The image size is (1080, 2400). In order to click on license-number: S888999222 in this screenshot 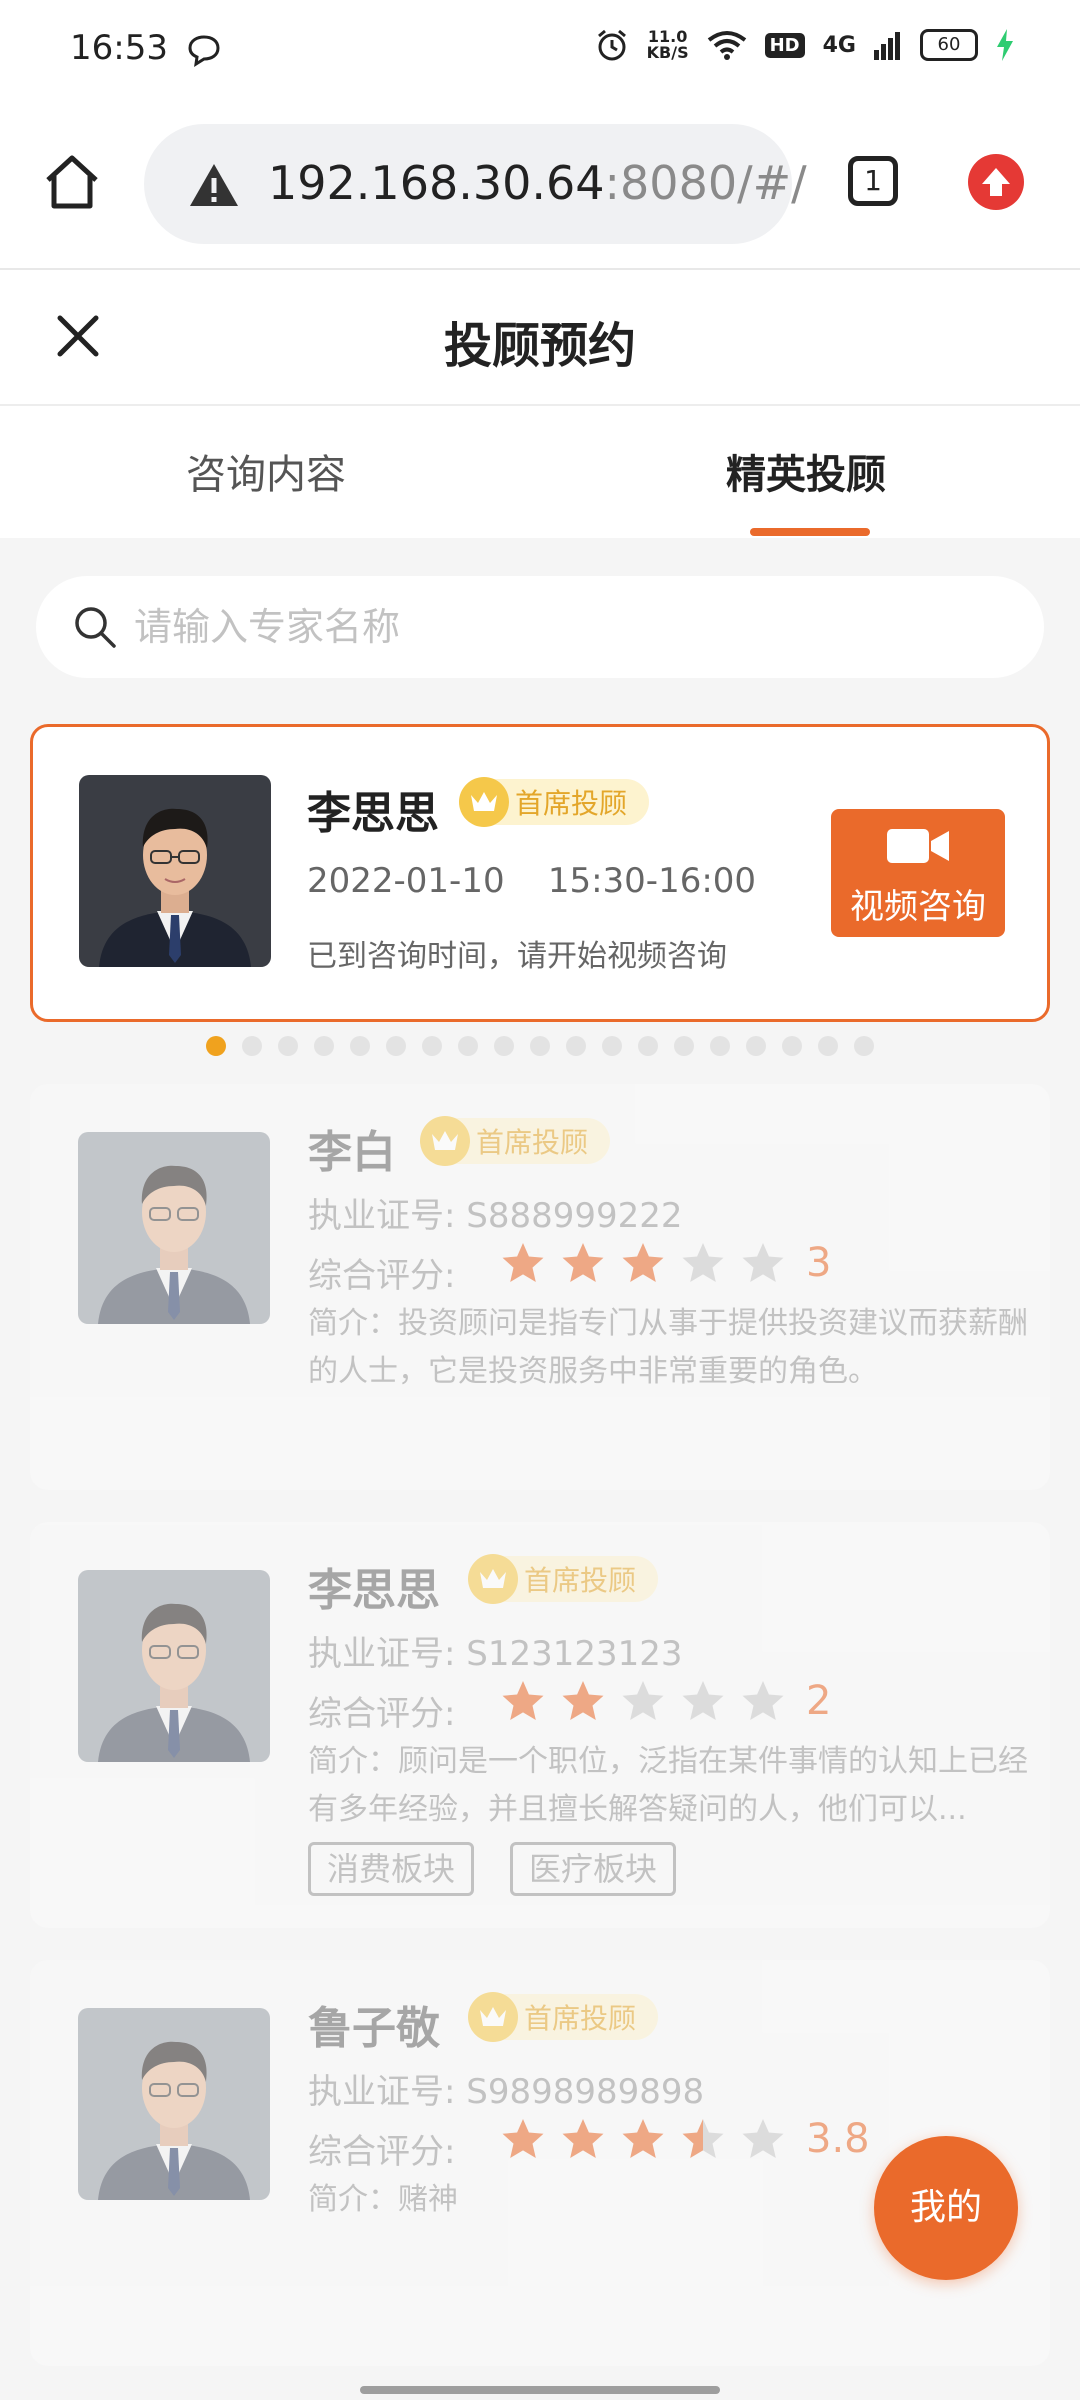, I will do `click(574, 1216)`.